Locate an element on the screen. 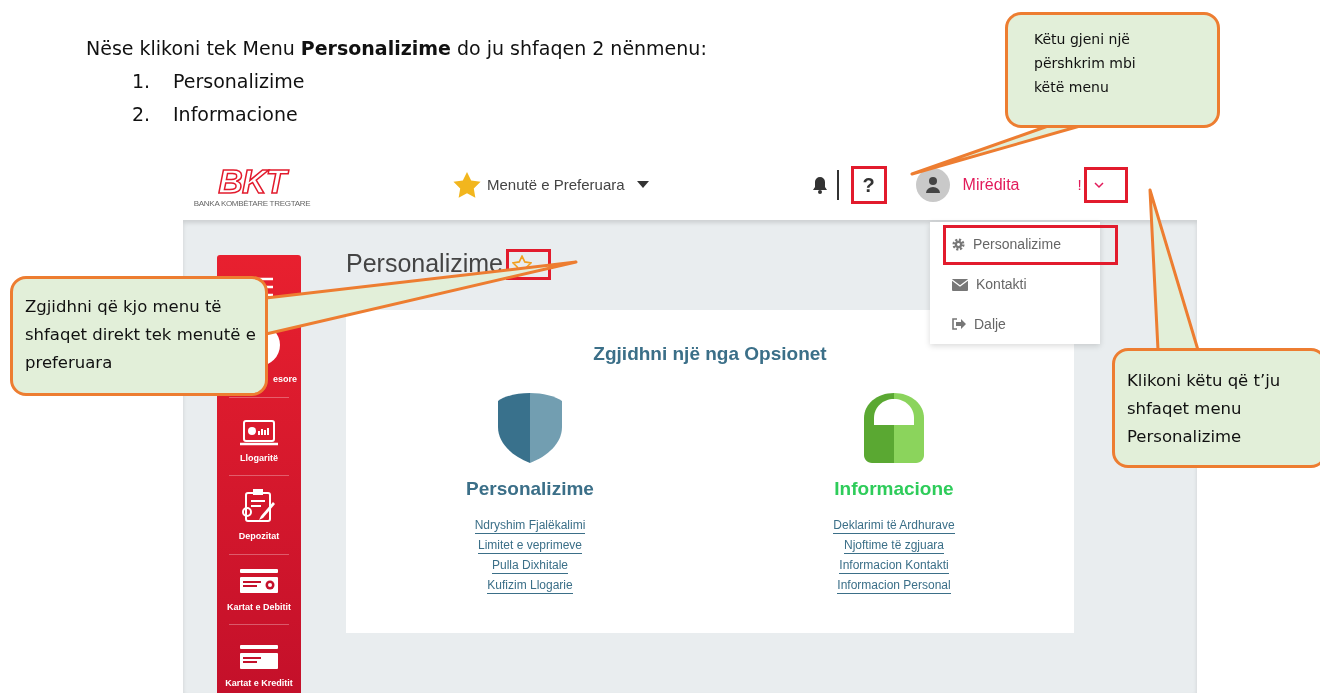 The height and width of the screenshot is (693, 1320). option-link: Informacion Kontakti is located at coordinates (894, 565).